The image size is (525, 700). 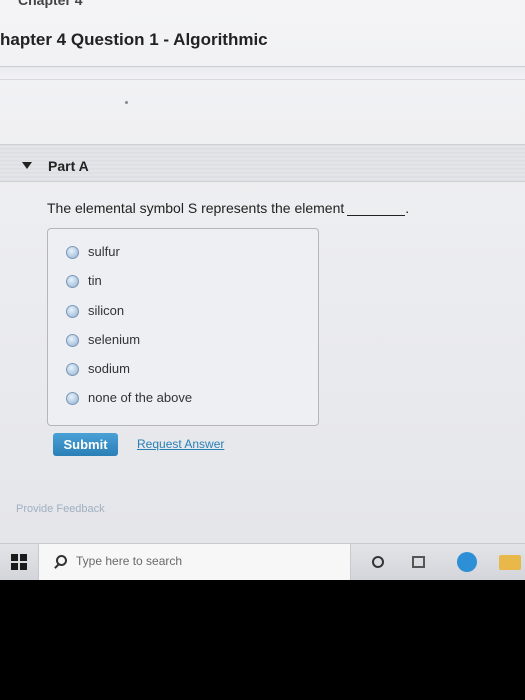 What do you see at coordinates (186, 313) in the screenshot?
I see `option-silicon: silicon` at bounding box center [186, 313].